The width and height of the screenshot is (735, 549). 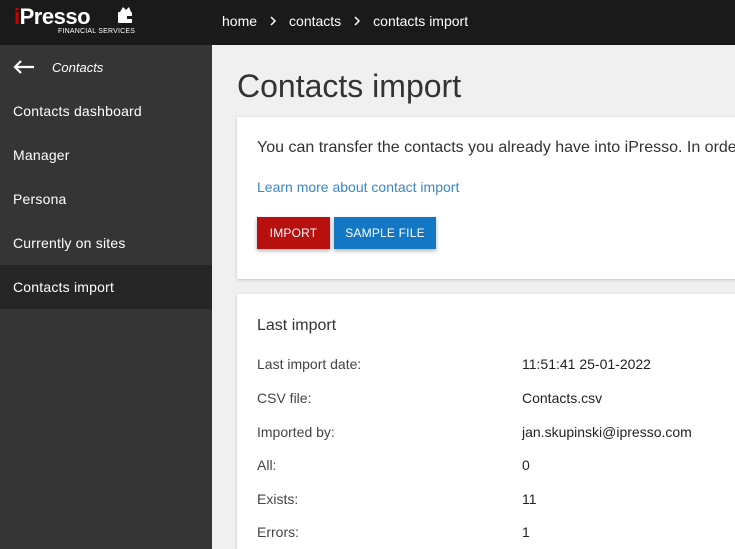 I want to click on exists-value: 11, so click(x=529, y=499).